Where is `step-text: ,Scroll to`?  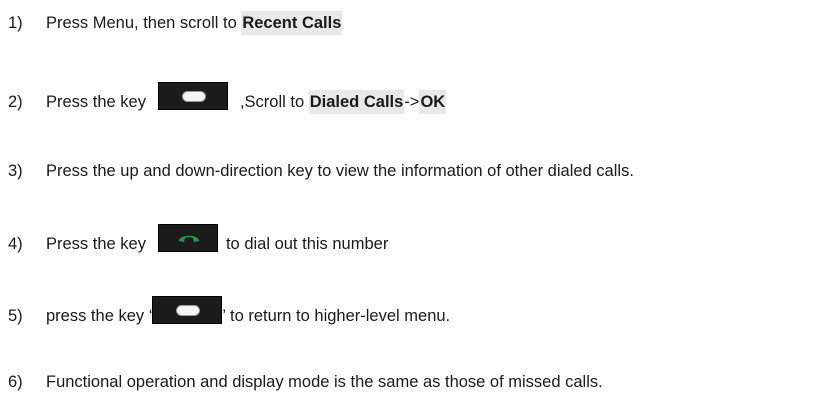 step-text: ,Scroll to is located at coordinates (274, 102).